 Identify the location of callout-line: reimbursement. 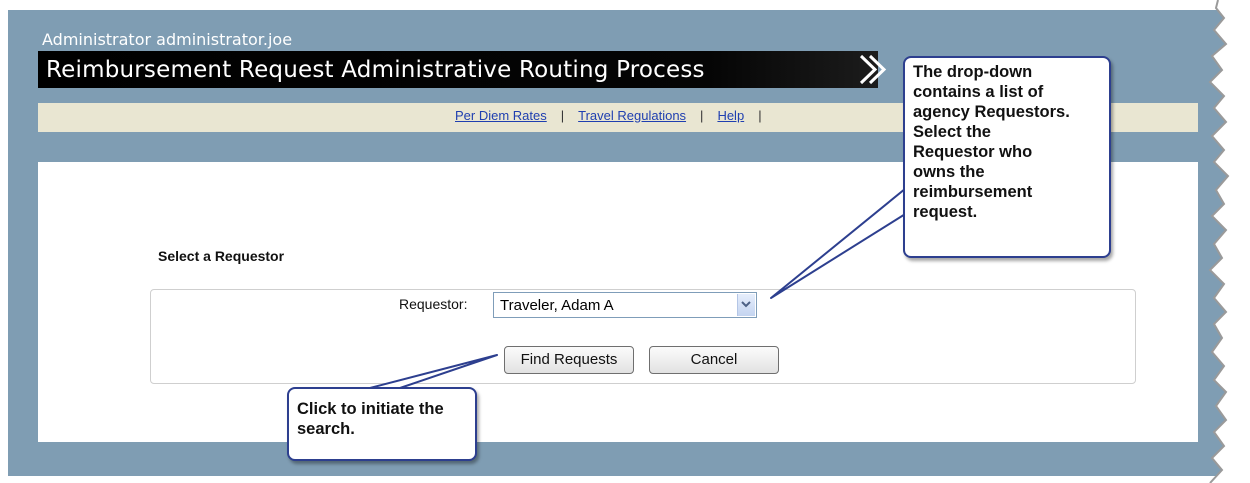
(973, 192).